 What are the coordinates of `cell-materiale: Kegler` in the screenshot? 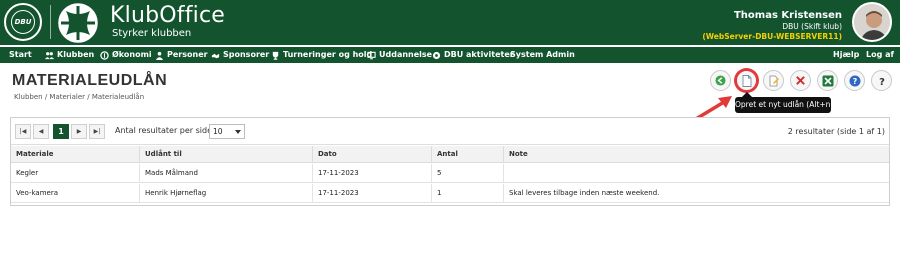 It's located at (27, 173).